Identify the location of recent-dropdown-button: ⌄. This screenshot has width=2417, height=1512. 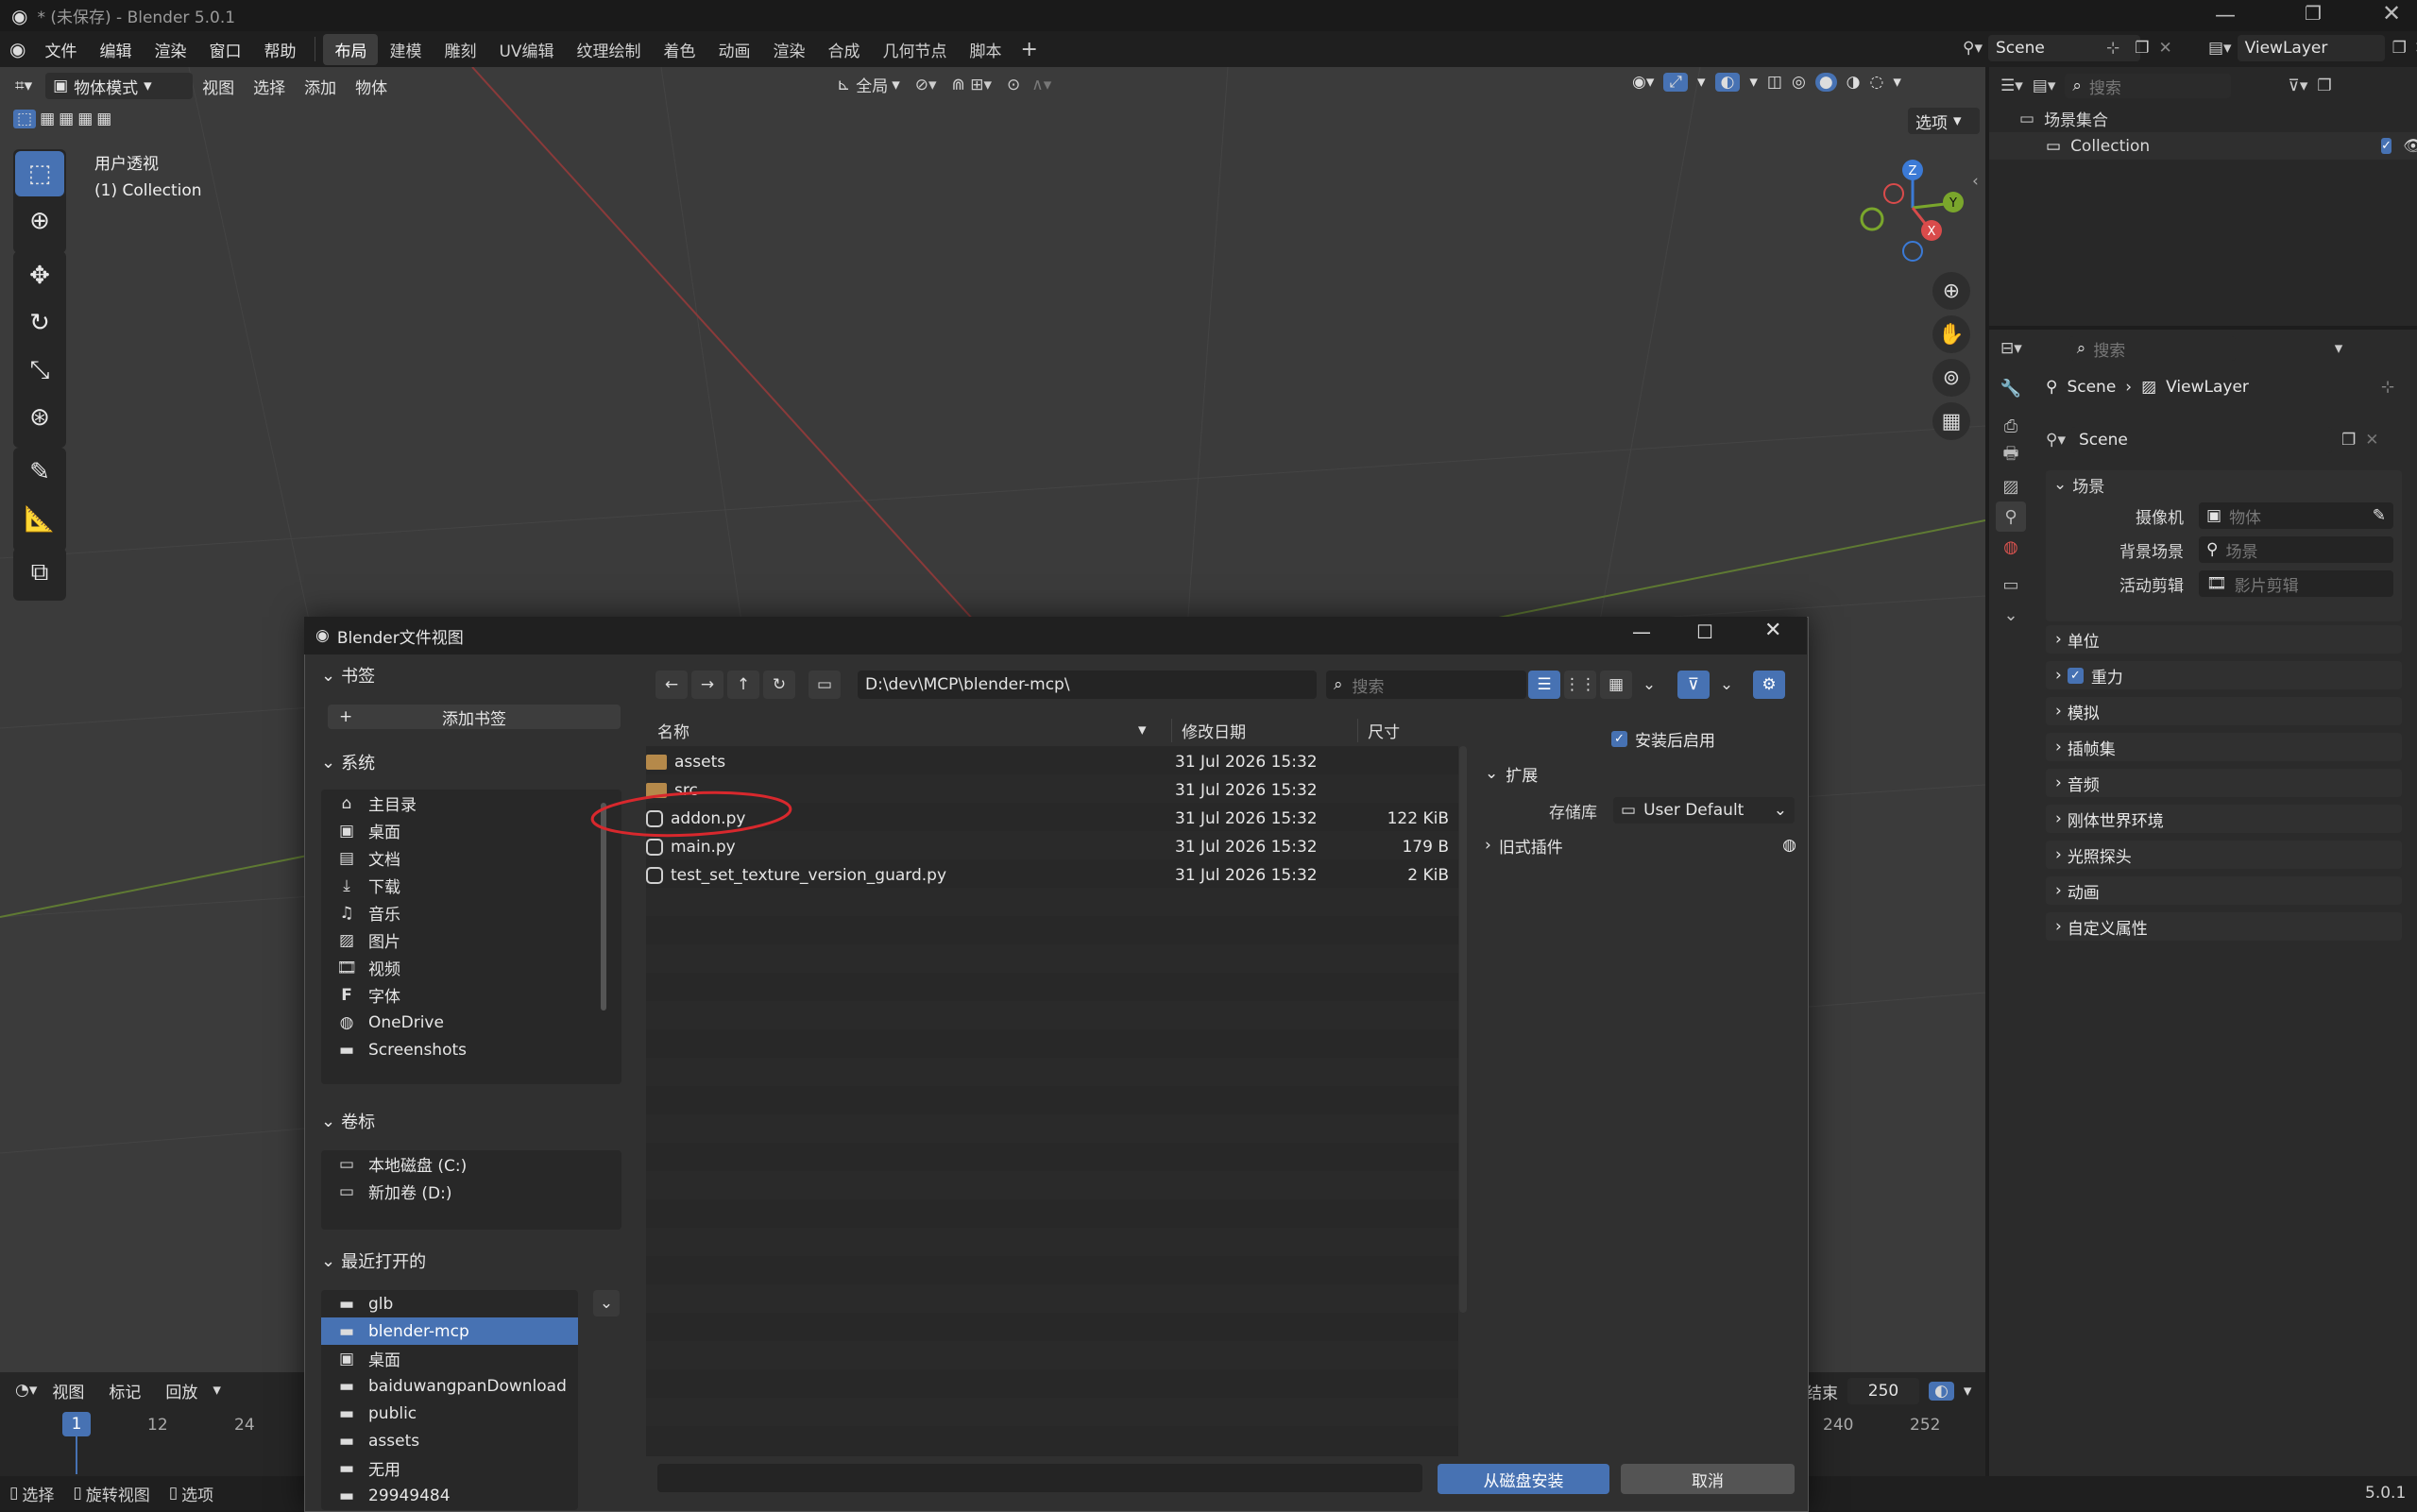
(606, 1303).